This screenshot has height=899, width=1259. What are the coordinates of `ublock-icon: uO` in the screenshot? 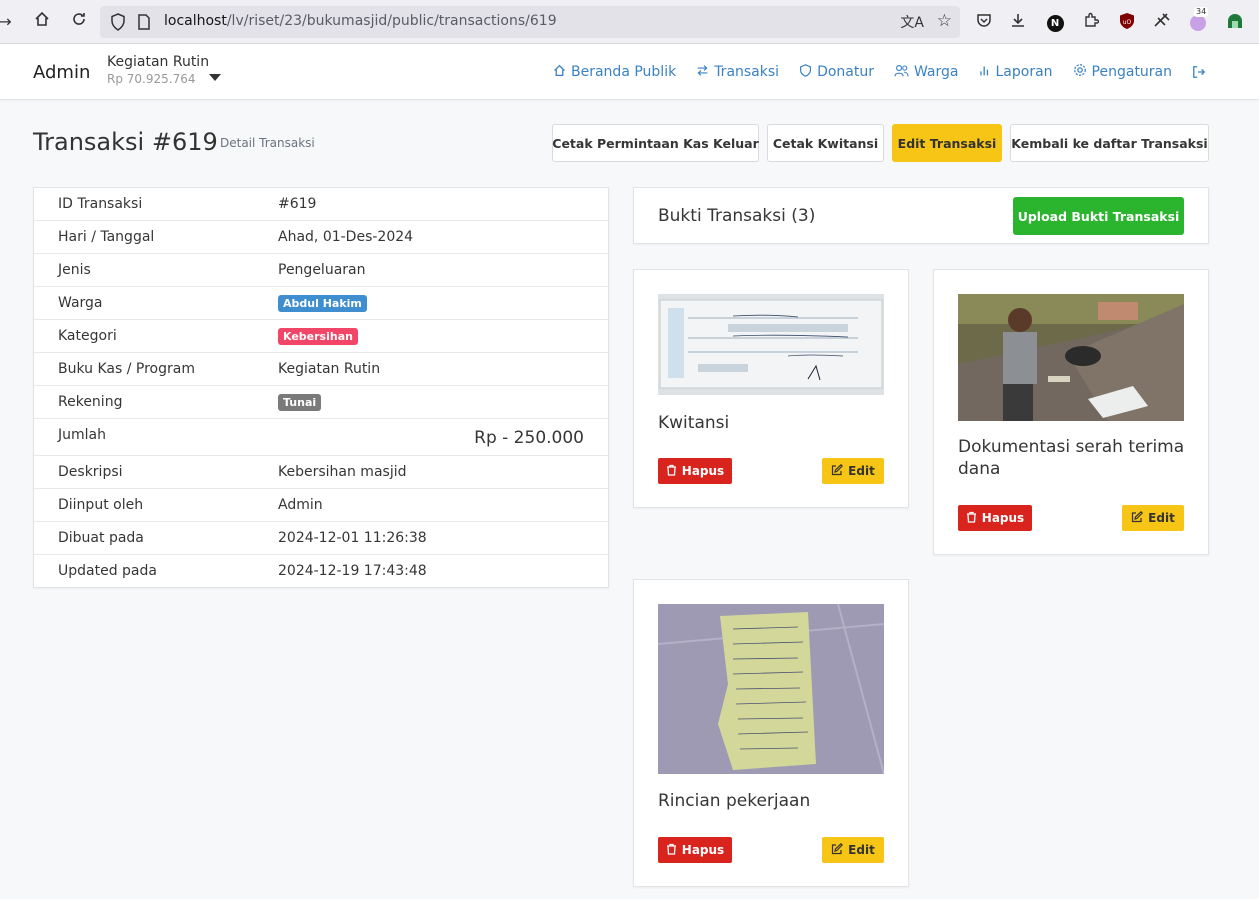 It's located at (1127, 22).